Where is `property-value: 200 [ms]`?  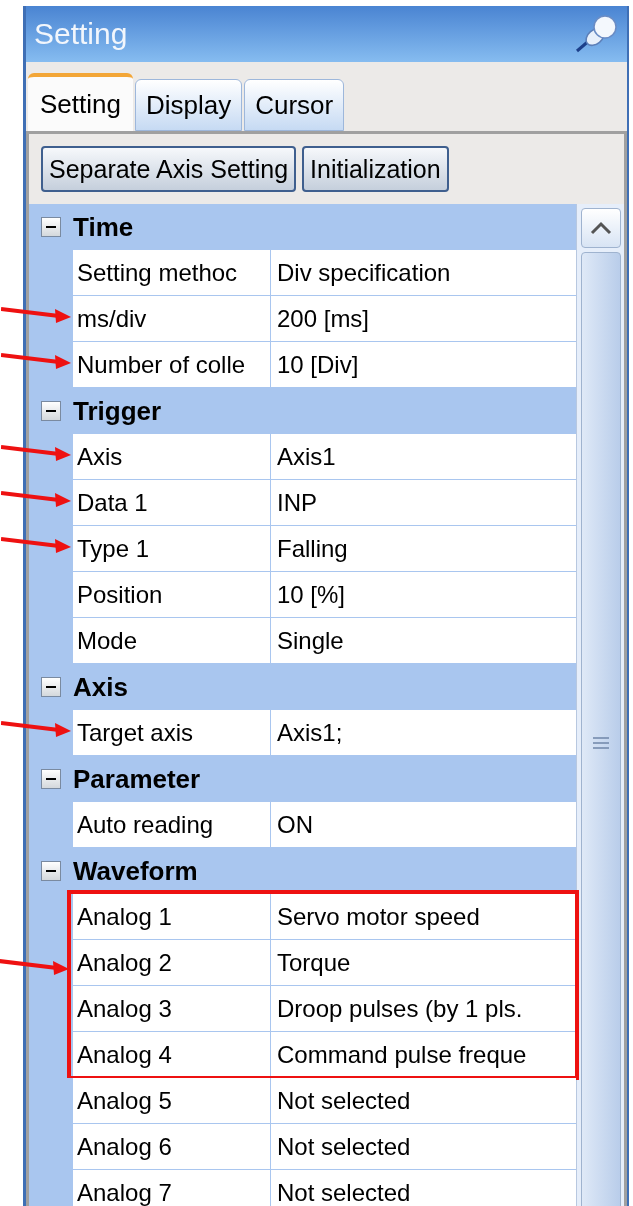
property-value: 200 [ms] is located at coordinates (323, 318).